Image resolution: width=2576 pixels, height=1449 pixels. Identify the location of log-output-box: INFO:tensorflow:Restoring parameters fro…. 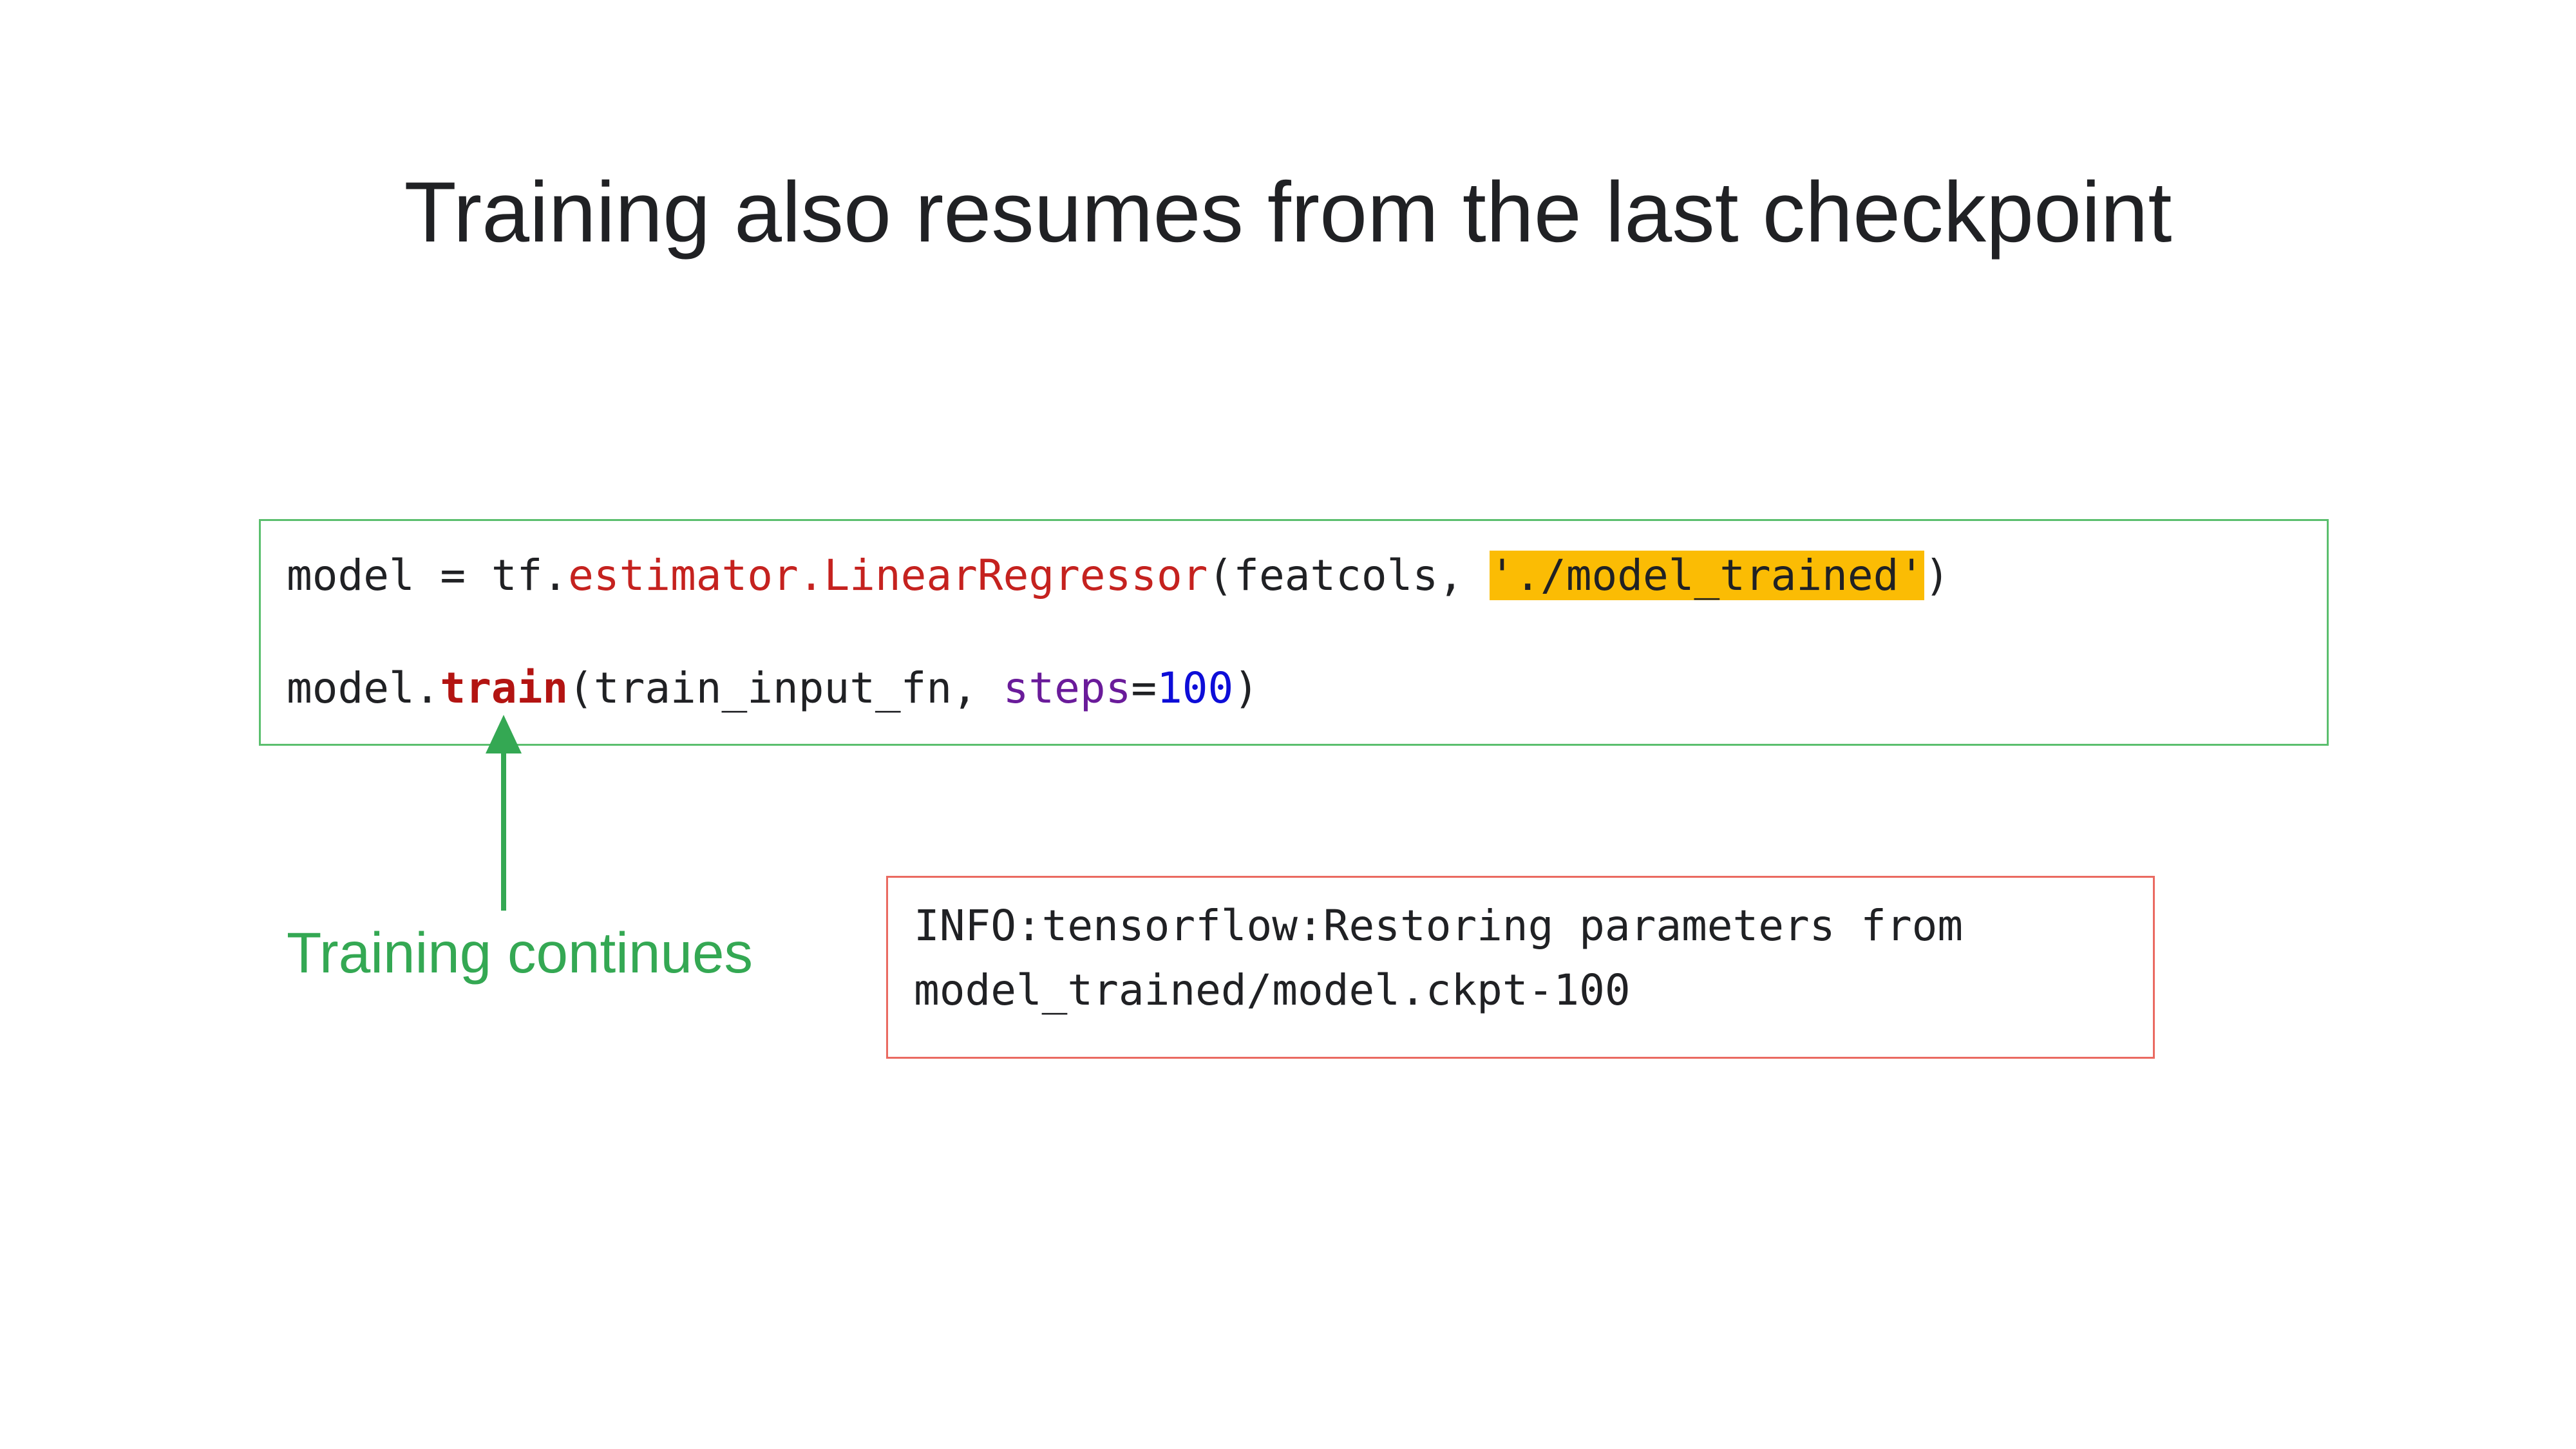
(1521, 968).